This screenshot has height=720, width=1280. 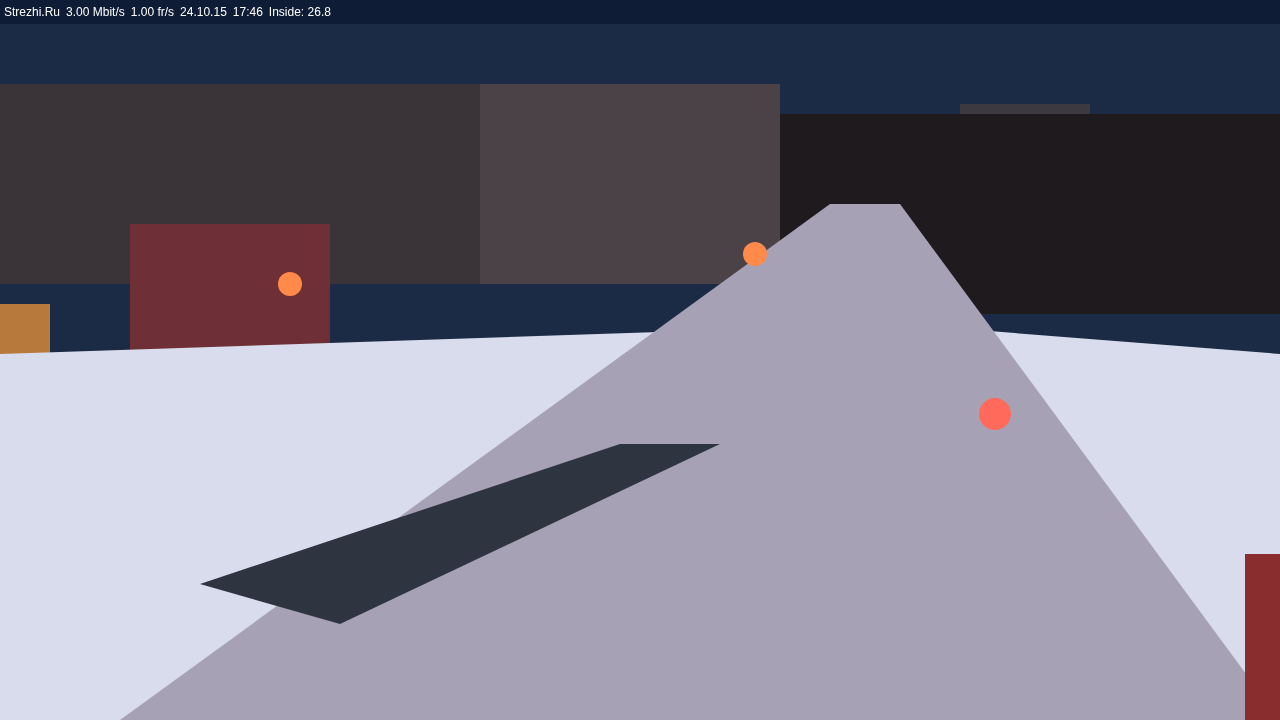 I want to click on overlay-text: 24.10.15, so click(x=203, y=12).